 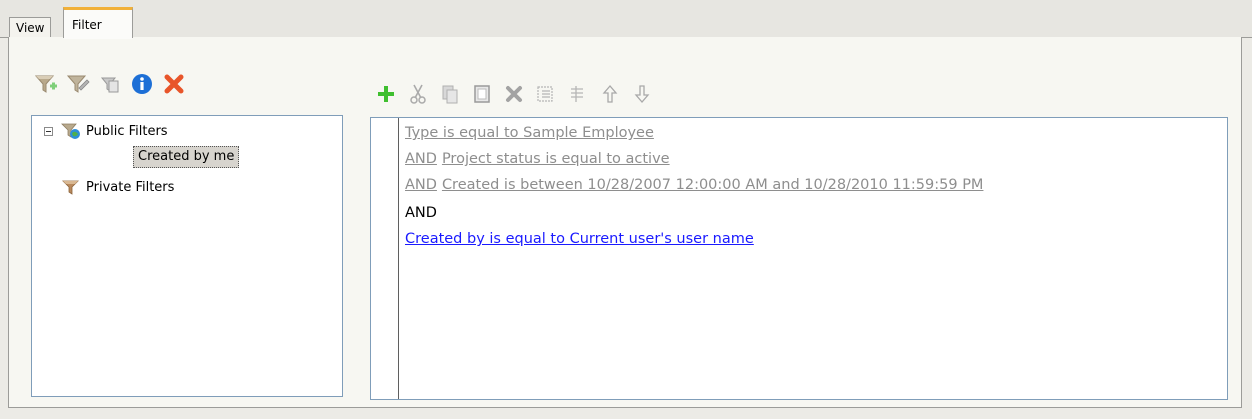 I want to click on add-filter-button, so click(x=46, y=84).